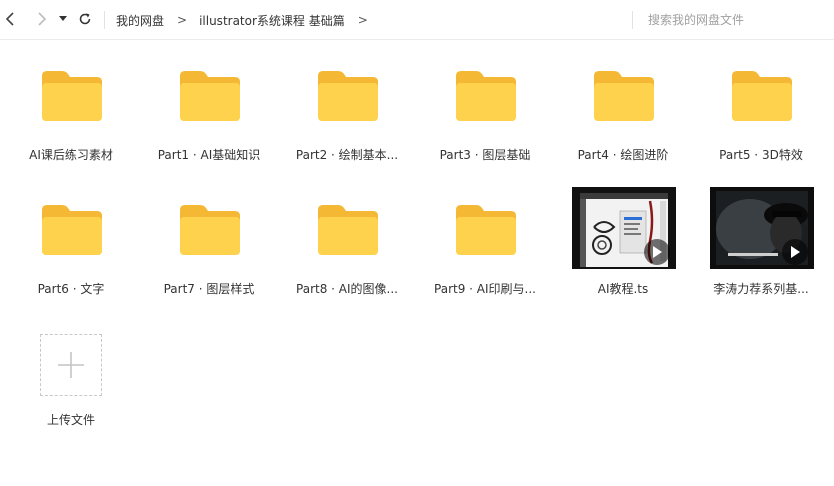 The image size is (834, 486). I want to click on item-label: Part5 · 3D特效, so click(761, 155).